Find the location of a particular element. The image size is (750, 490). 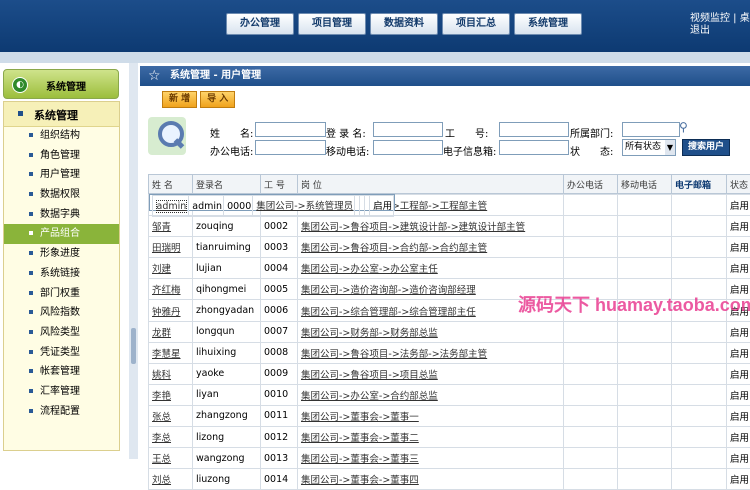

video-monitor-link: 视频监控 | 桌 is located at coordinates (720, 19).